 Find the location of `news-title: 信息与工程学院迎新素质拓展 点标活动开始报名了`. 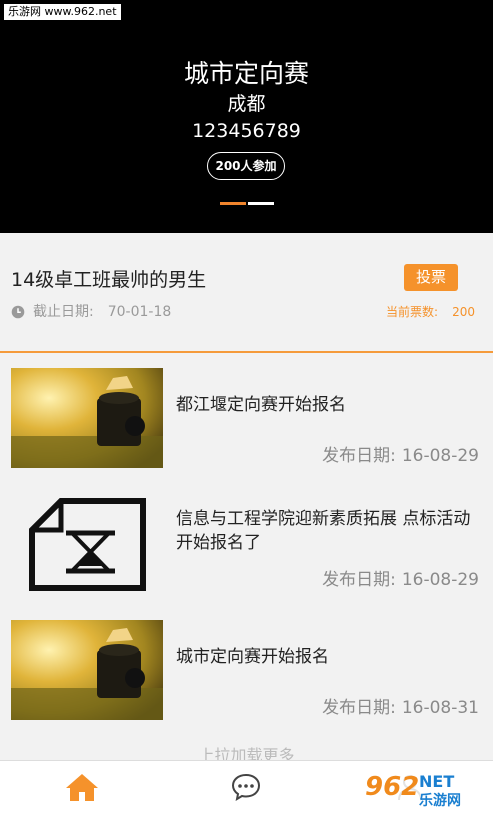

news-title: 信息与工程学院迎新素质拓展 点标活动开始报名了 is located at coordinates (323, 531).